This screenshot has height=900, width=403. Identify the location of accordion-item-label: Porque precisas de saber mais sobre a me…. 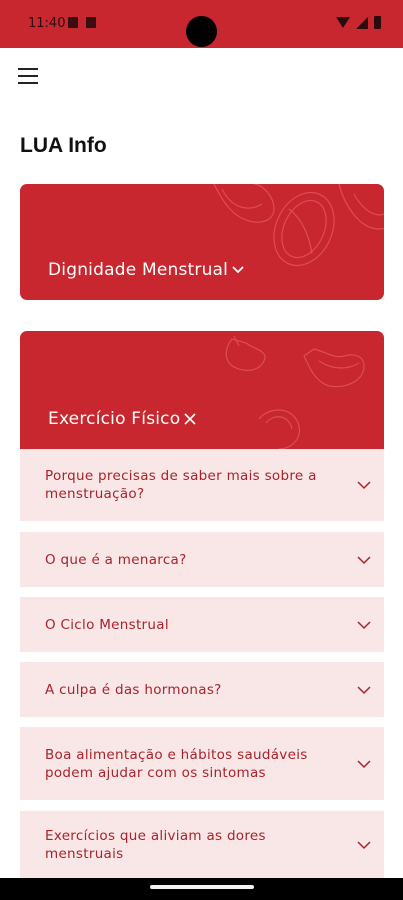
(181, 485).